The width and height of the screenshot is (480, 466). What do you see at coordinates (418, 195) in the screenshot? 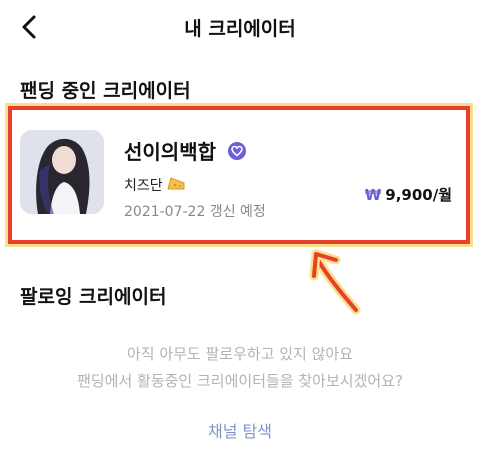
I see `price-amount: 9,900/월` at bounding box center [418, 195].